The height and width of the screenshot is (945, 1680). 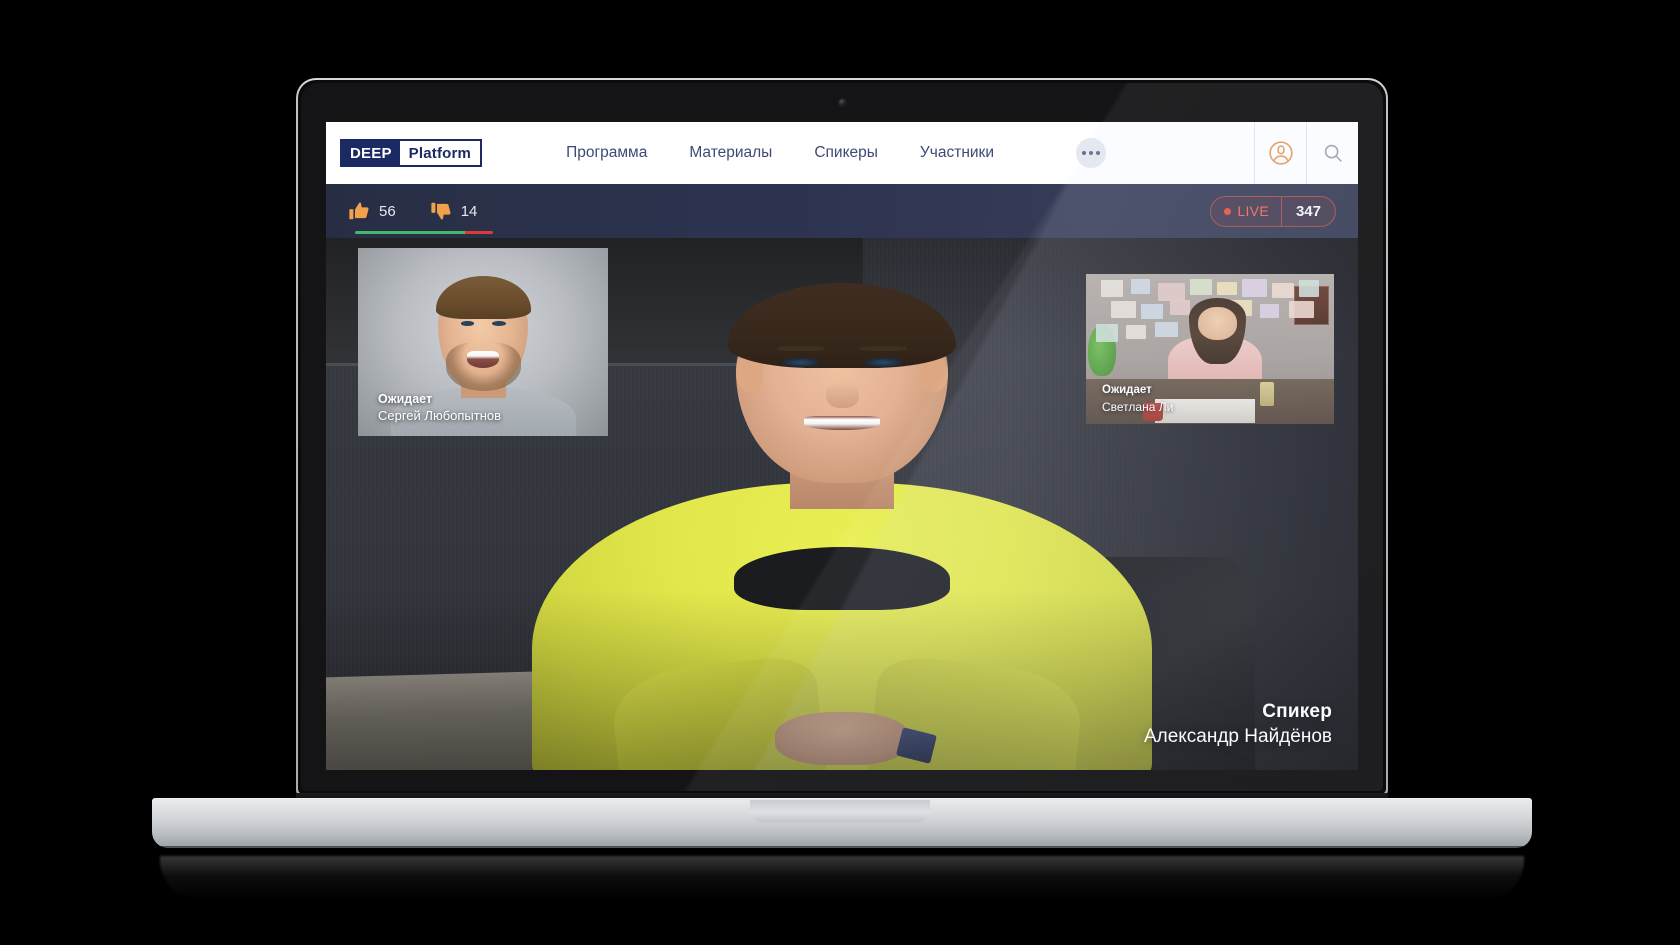 I want to click on thumb-right-name: Светлана Ли, so click(x=1138, y=406).